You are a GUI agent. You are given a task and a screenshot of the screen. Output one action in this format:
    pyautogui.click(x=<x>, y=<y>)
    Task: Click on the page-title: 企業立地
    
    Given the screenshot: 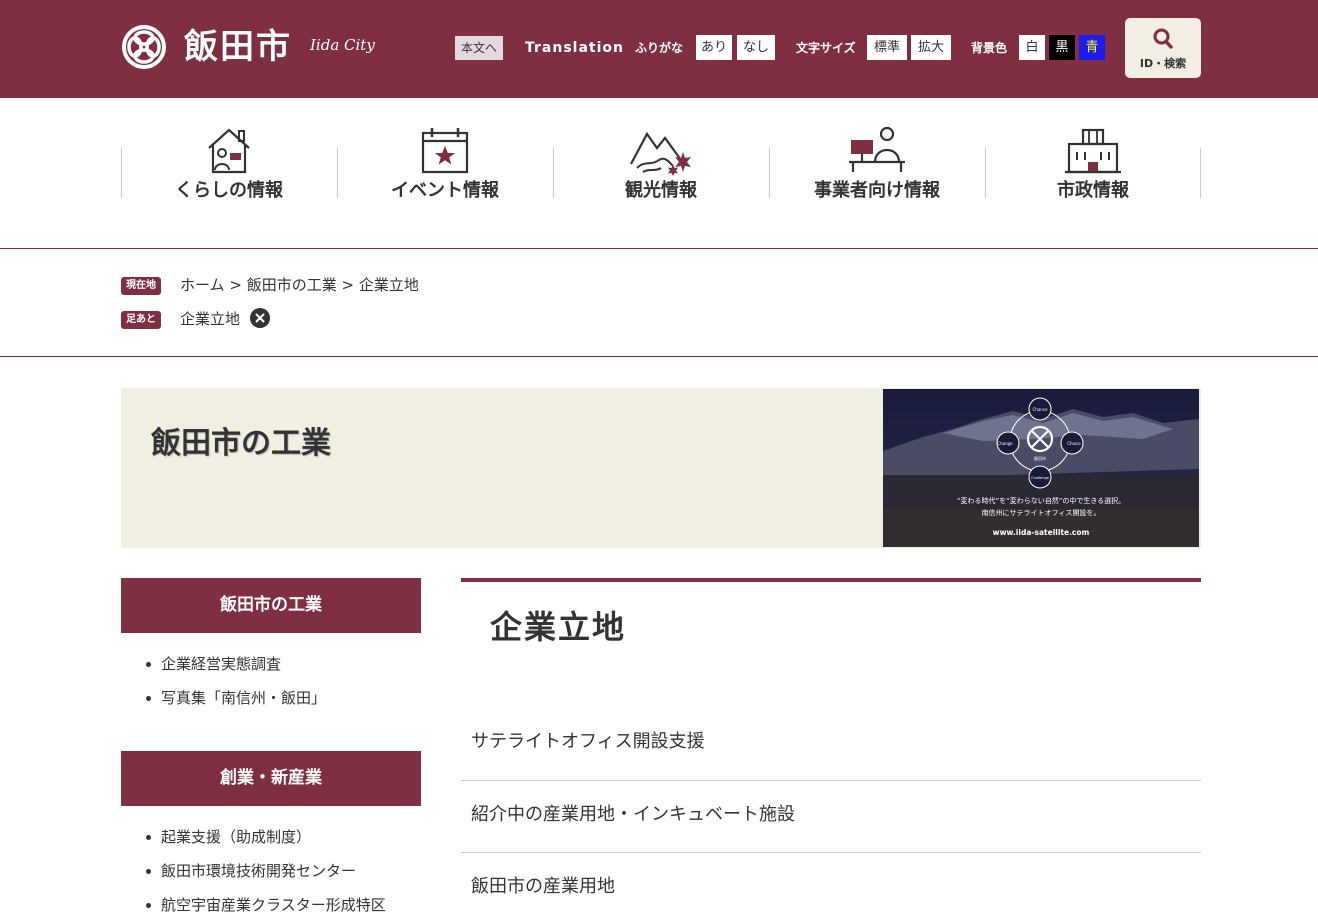 What is the action you would take?
    pyautogui.click(x=558, y=627)
    